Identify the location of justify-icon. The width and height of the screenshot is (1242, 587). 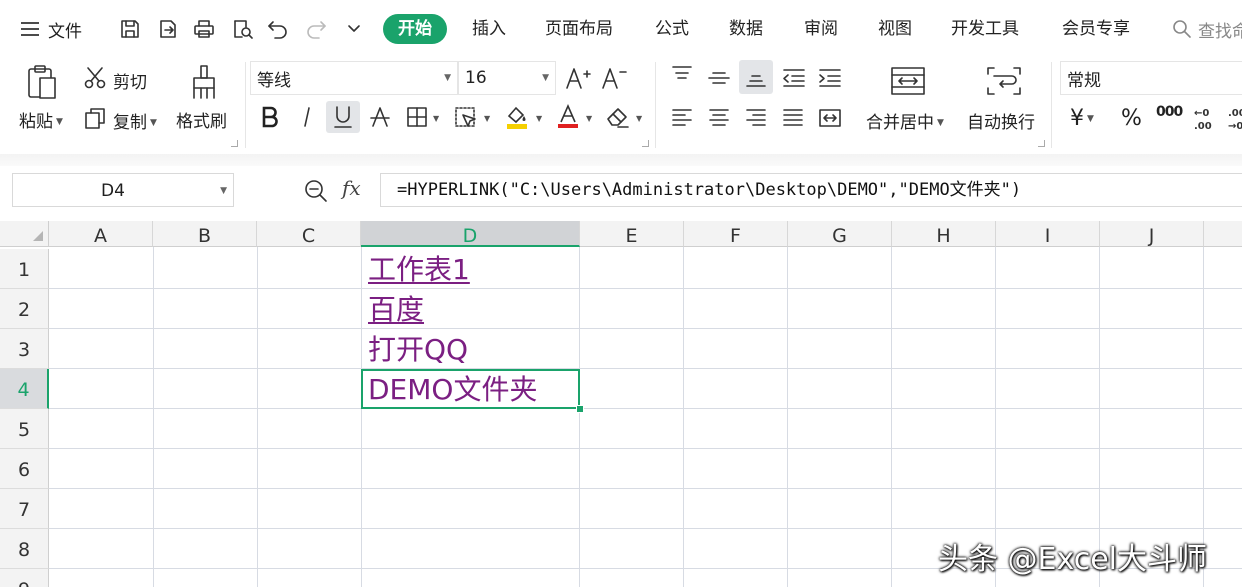
(793, 118).